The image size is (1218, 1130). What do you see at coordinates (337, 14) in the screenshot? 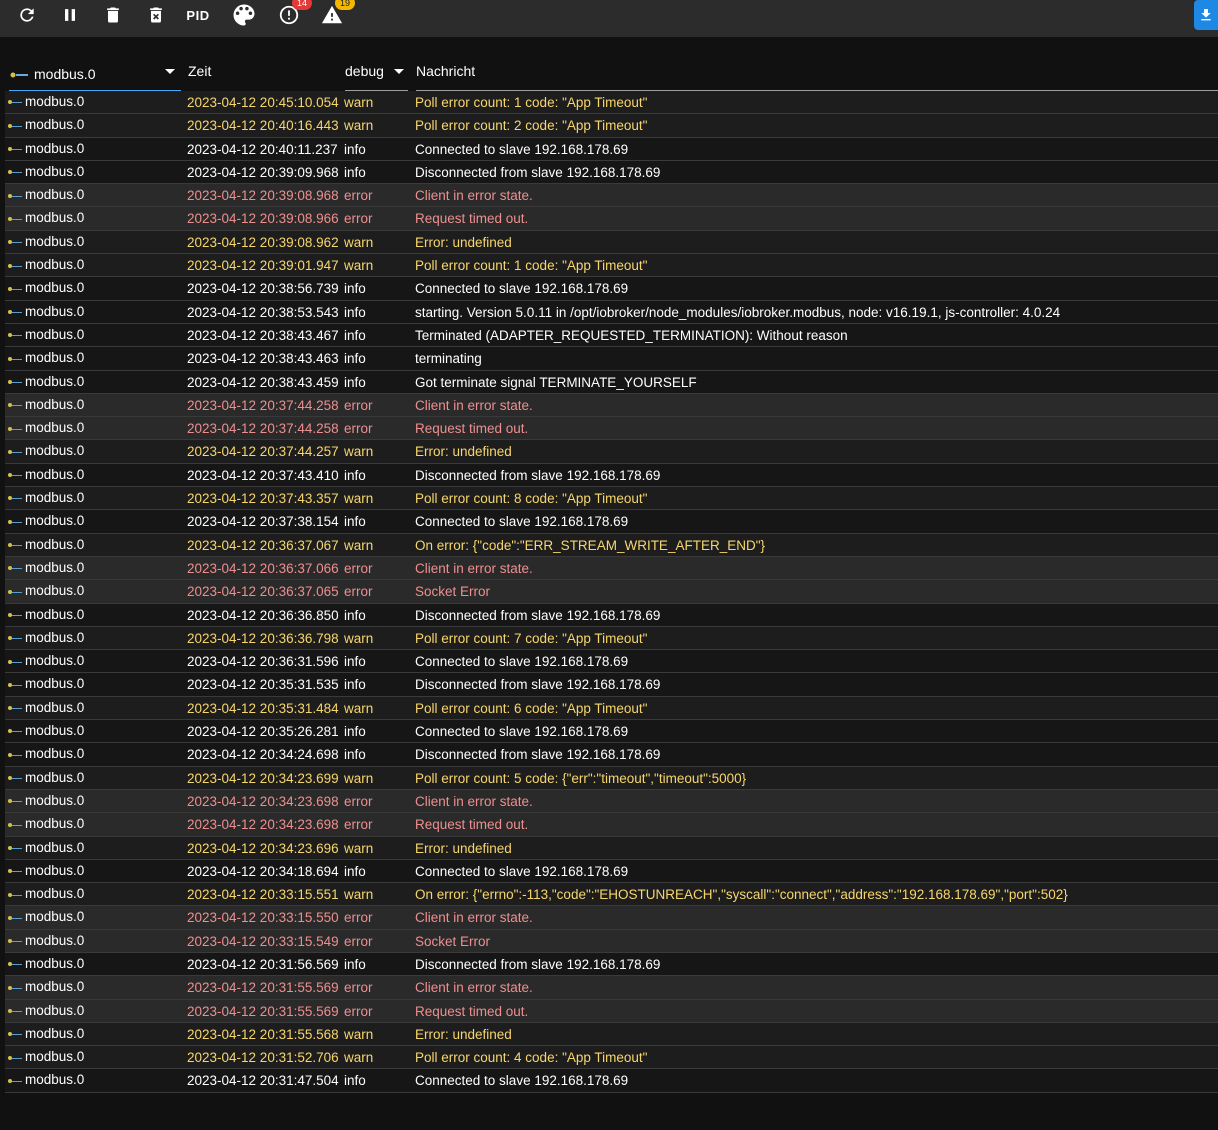
I see `warning-filter-button: 19` at bounding box center [337, 14].